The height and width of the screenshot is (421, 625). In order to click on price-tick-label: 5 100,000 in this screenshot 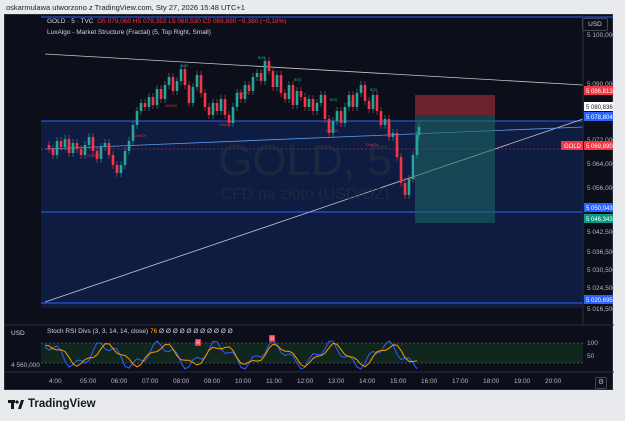, I will do `click(600, 35)`.